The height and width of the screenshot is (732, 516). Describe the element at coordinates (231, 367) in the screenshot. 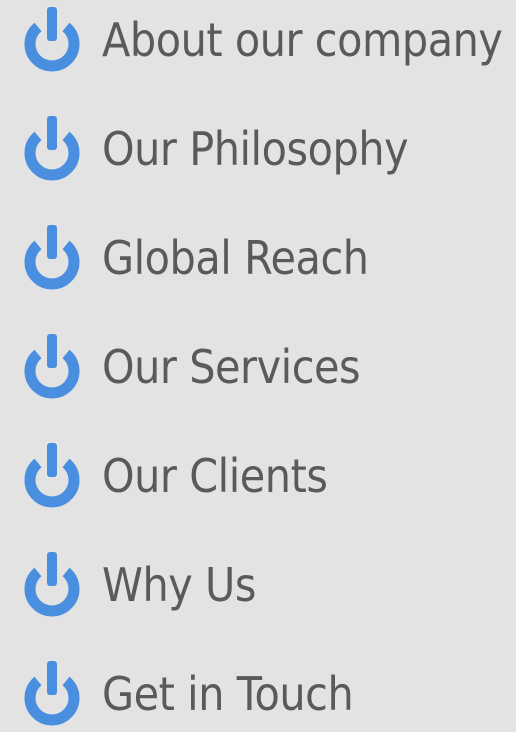

I see `menu-item-label: Our Services` at that location.